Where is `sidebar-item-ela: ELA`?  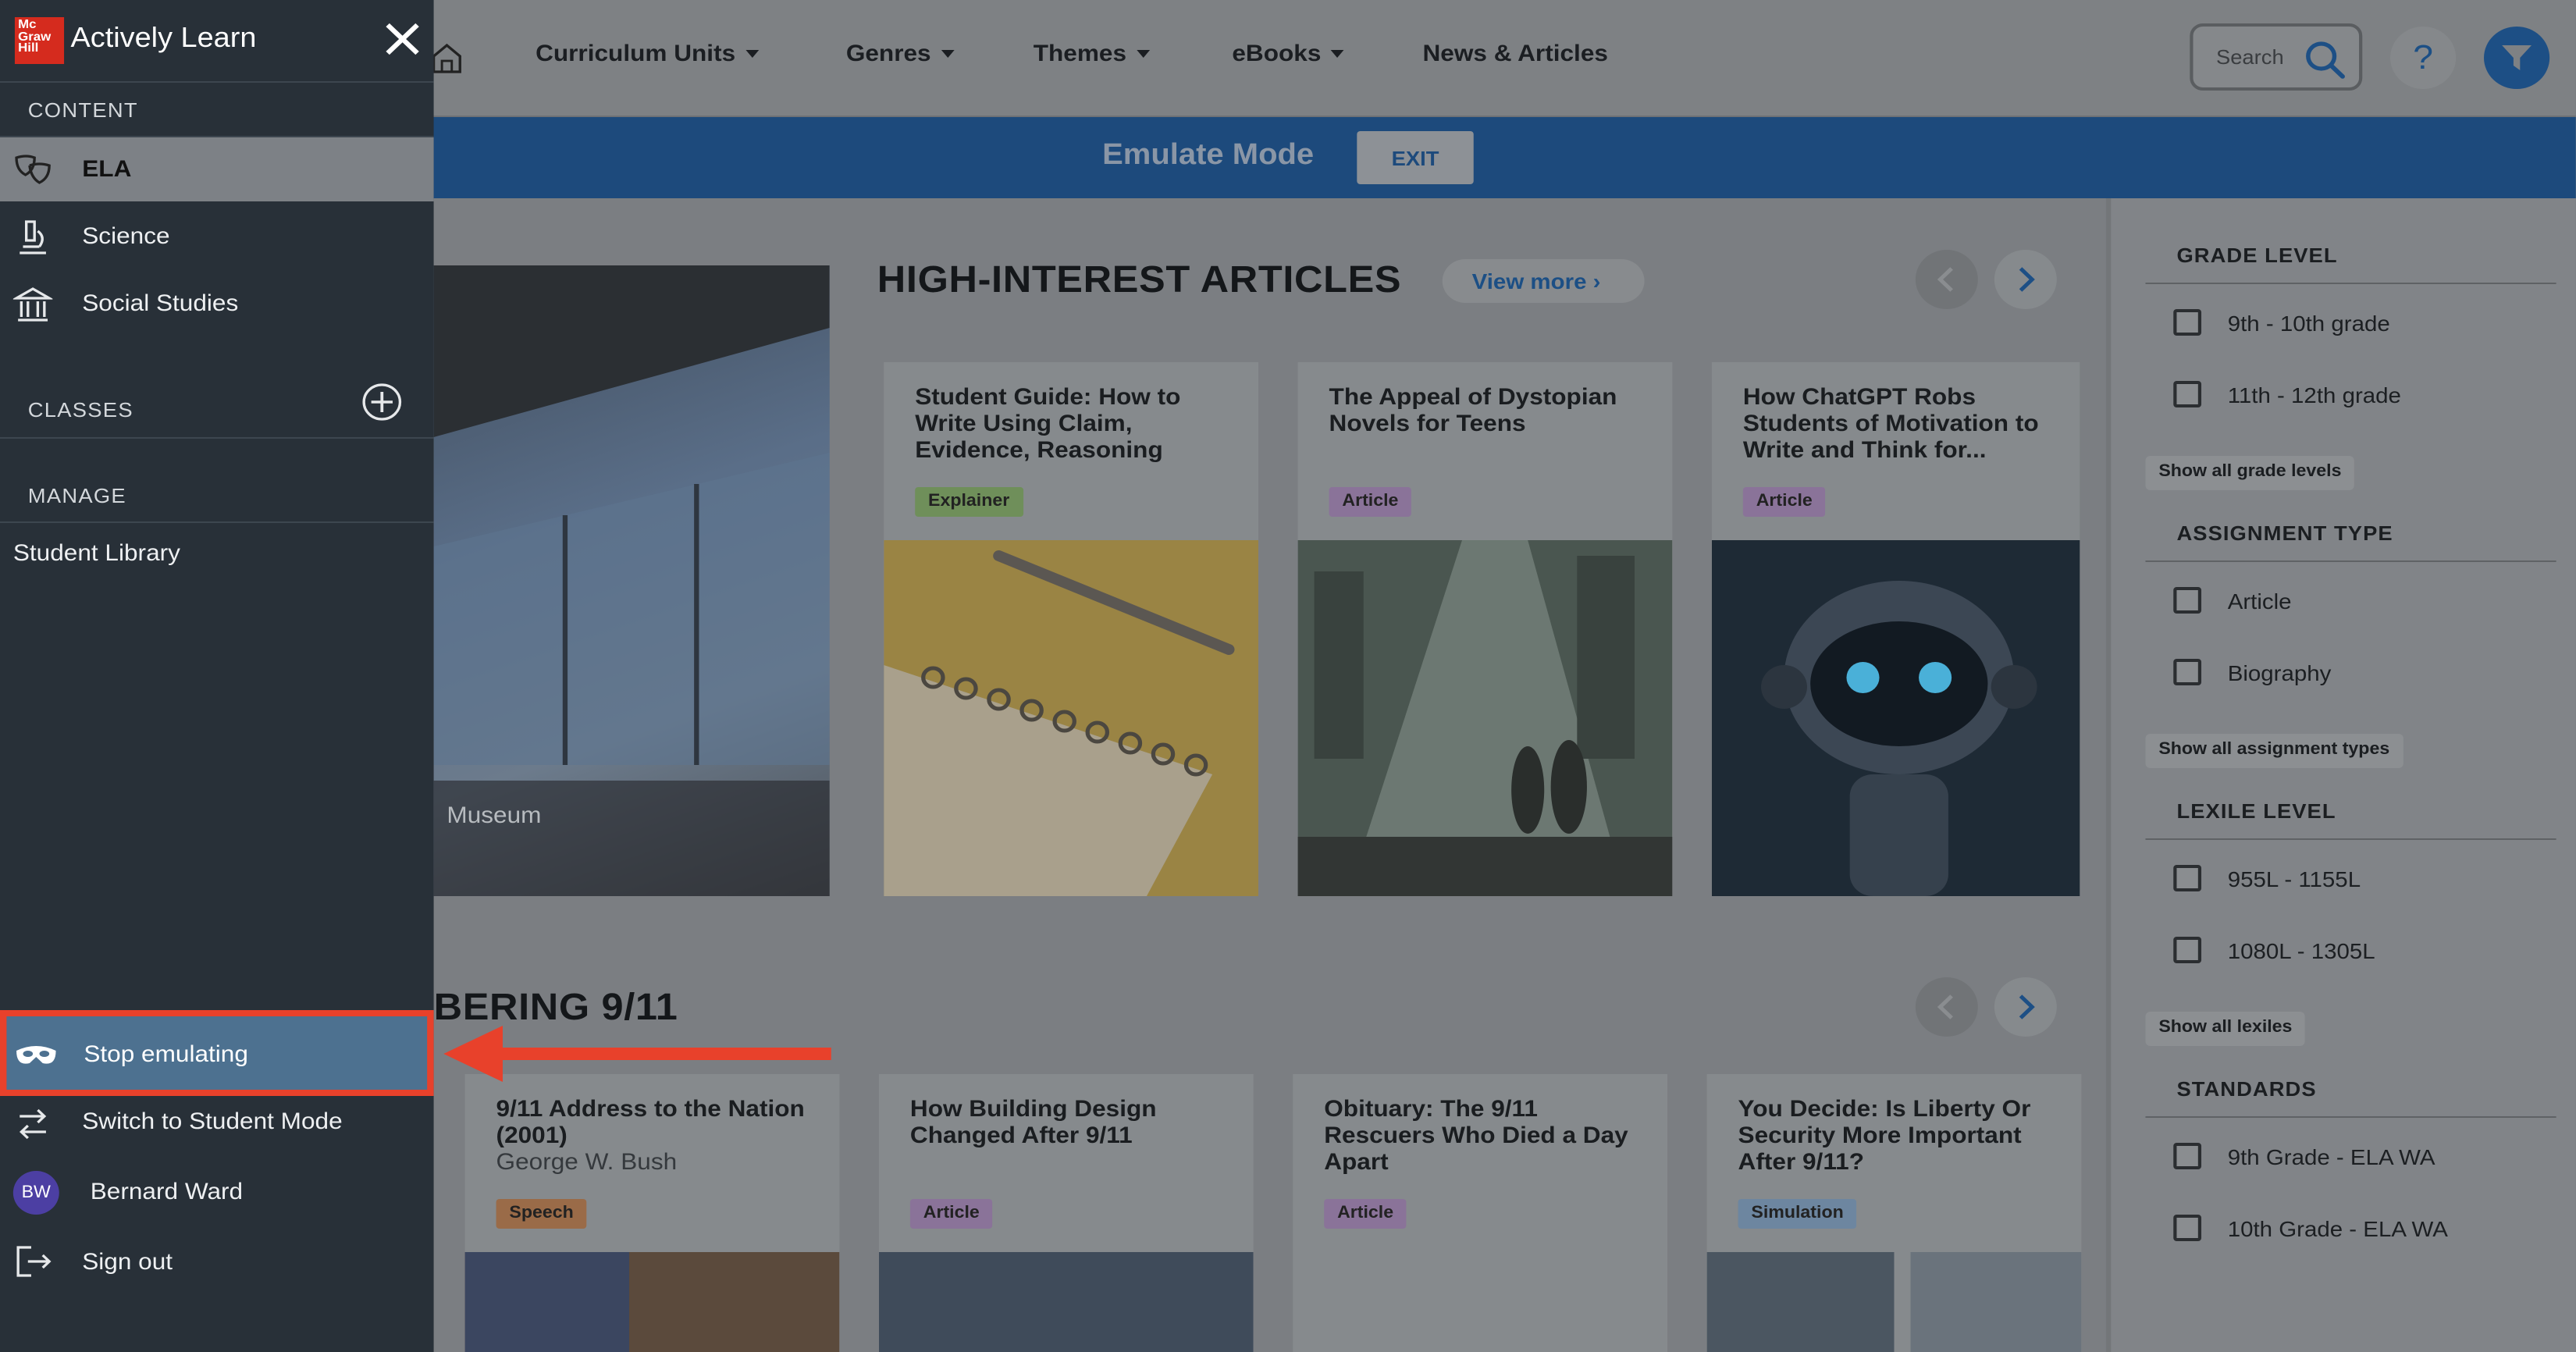
sidebar-item-ela: ELA is located at coordinates (217, 169).